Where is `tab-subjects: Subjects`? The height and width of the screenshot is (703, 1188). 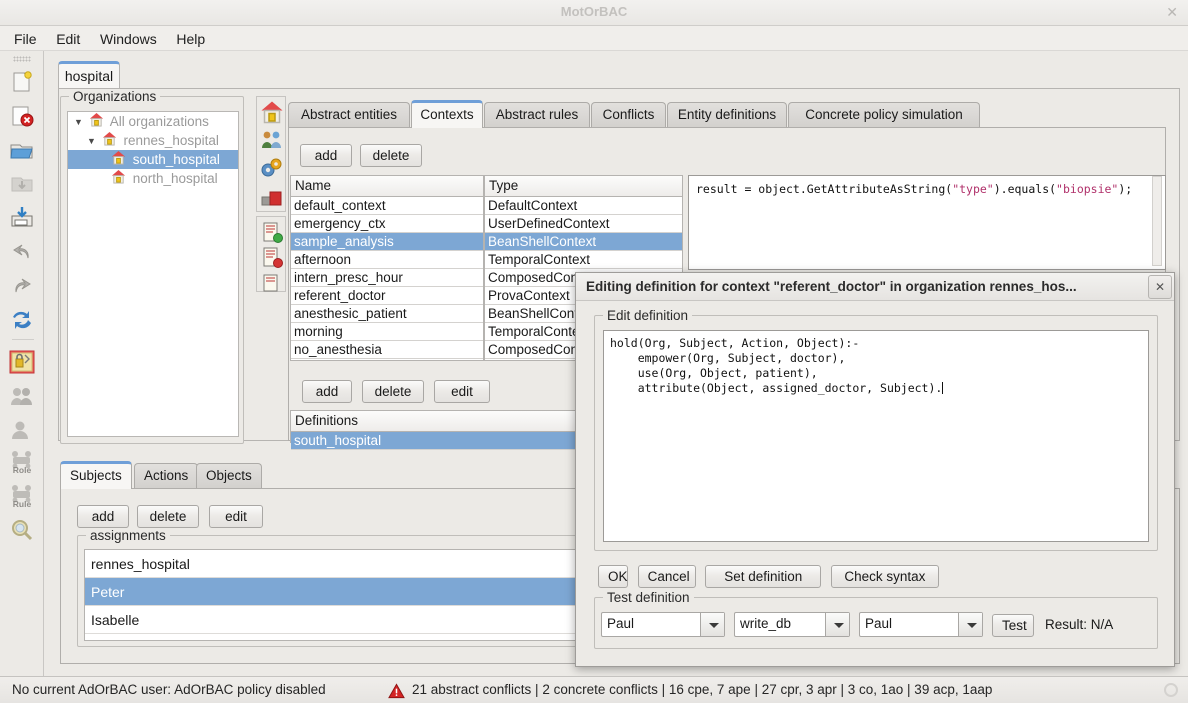 tab-subjects: Subjects is located at coordinates (96, 475).